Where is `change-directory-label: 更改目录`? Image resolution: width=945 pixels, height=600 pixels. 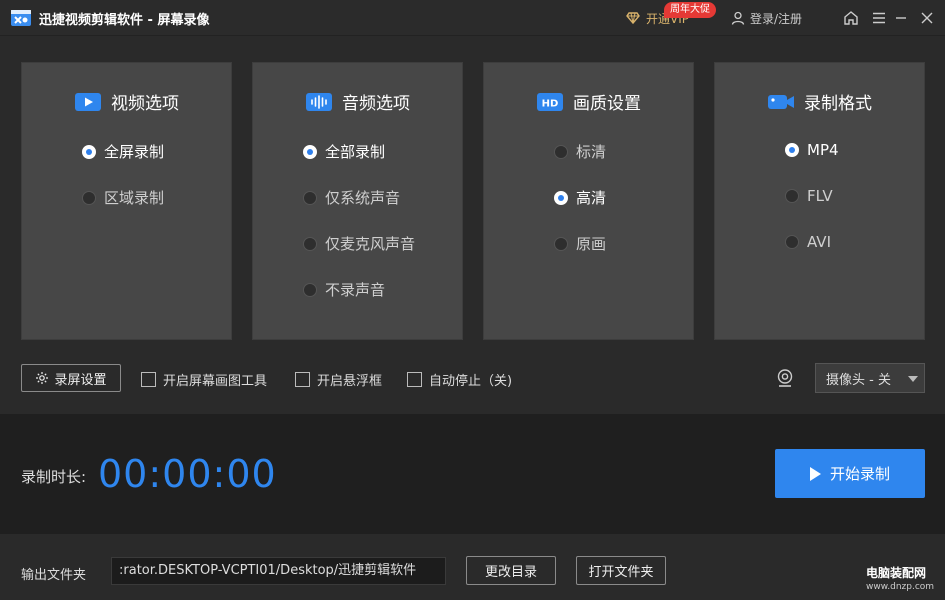
change-directory-label: 更改目录 is located at coordinates (510, 572).